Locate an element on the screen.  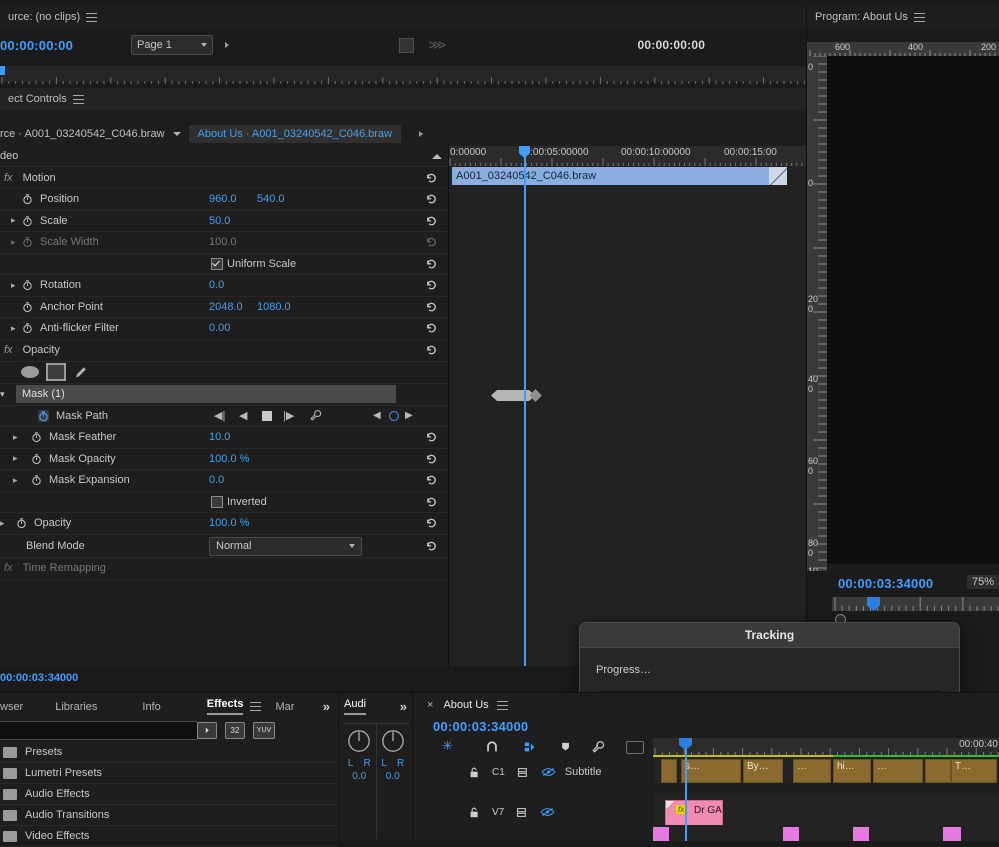
effect-header-time-remapping: fx Time Remapping is located at coordinates (224, 569).